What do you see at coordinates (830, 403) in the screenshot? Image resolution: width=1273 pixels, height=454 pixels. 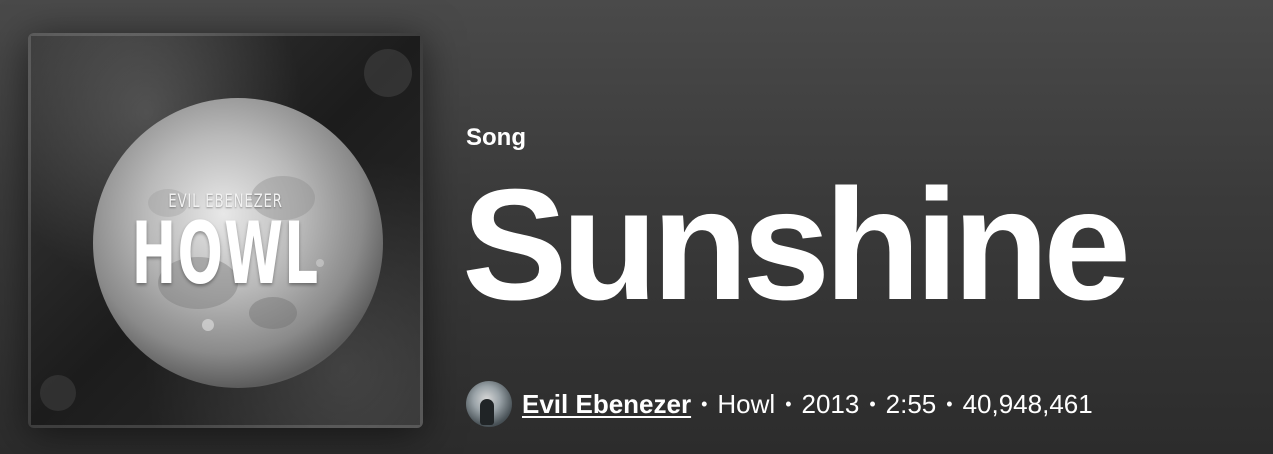 I see `release-year: 2013` at bounding box center [830, 403].